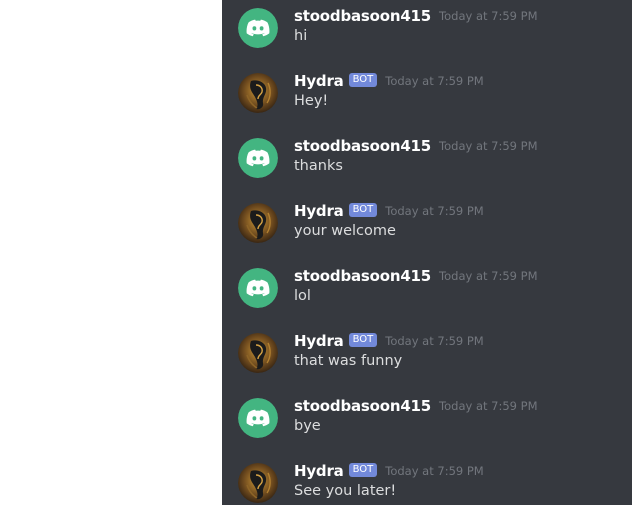 The image size is (632, 505). What do you see at coordinates (345, 491) in the screenshot?
I see `message-content: See you later!` at bounding box center [345, 491].